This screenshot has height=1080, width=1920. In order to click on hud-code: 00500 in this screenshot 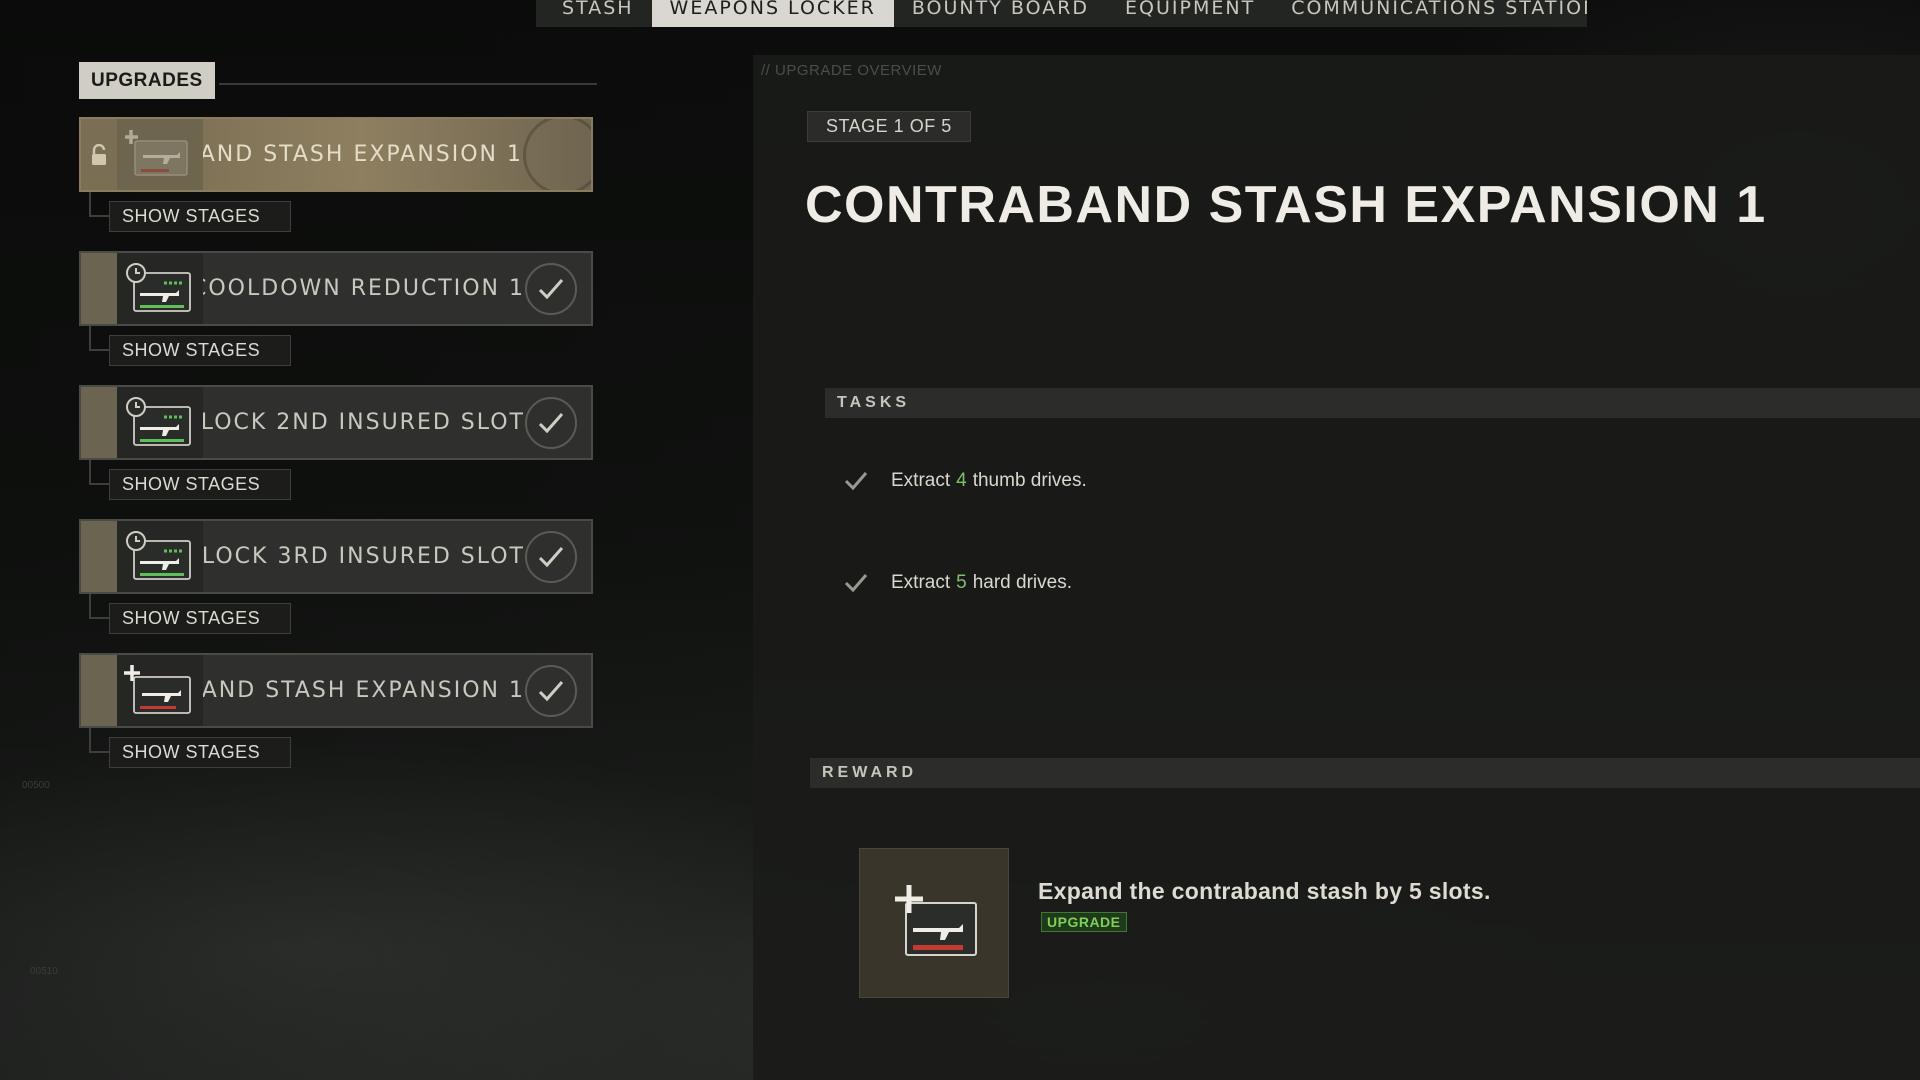, I will do `click(36, 785)`.